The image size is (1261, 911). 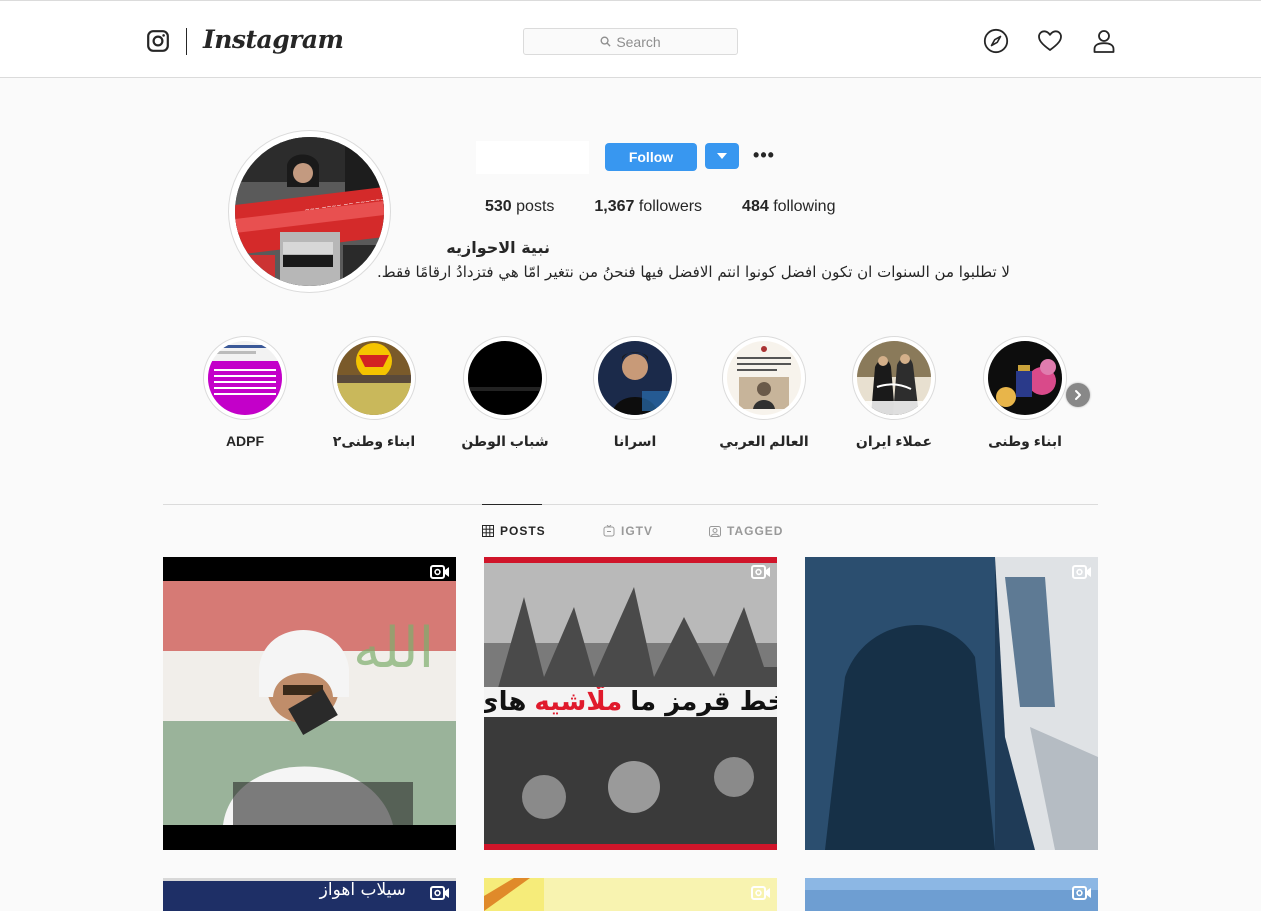 What do you see at coordinates (273, 39) in the screenshot?
I see `instagram-wordmark: Instagram` at bounding box center [273, 39].